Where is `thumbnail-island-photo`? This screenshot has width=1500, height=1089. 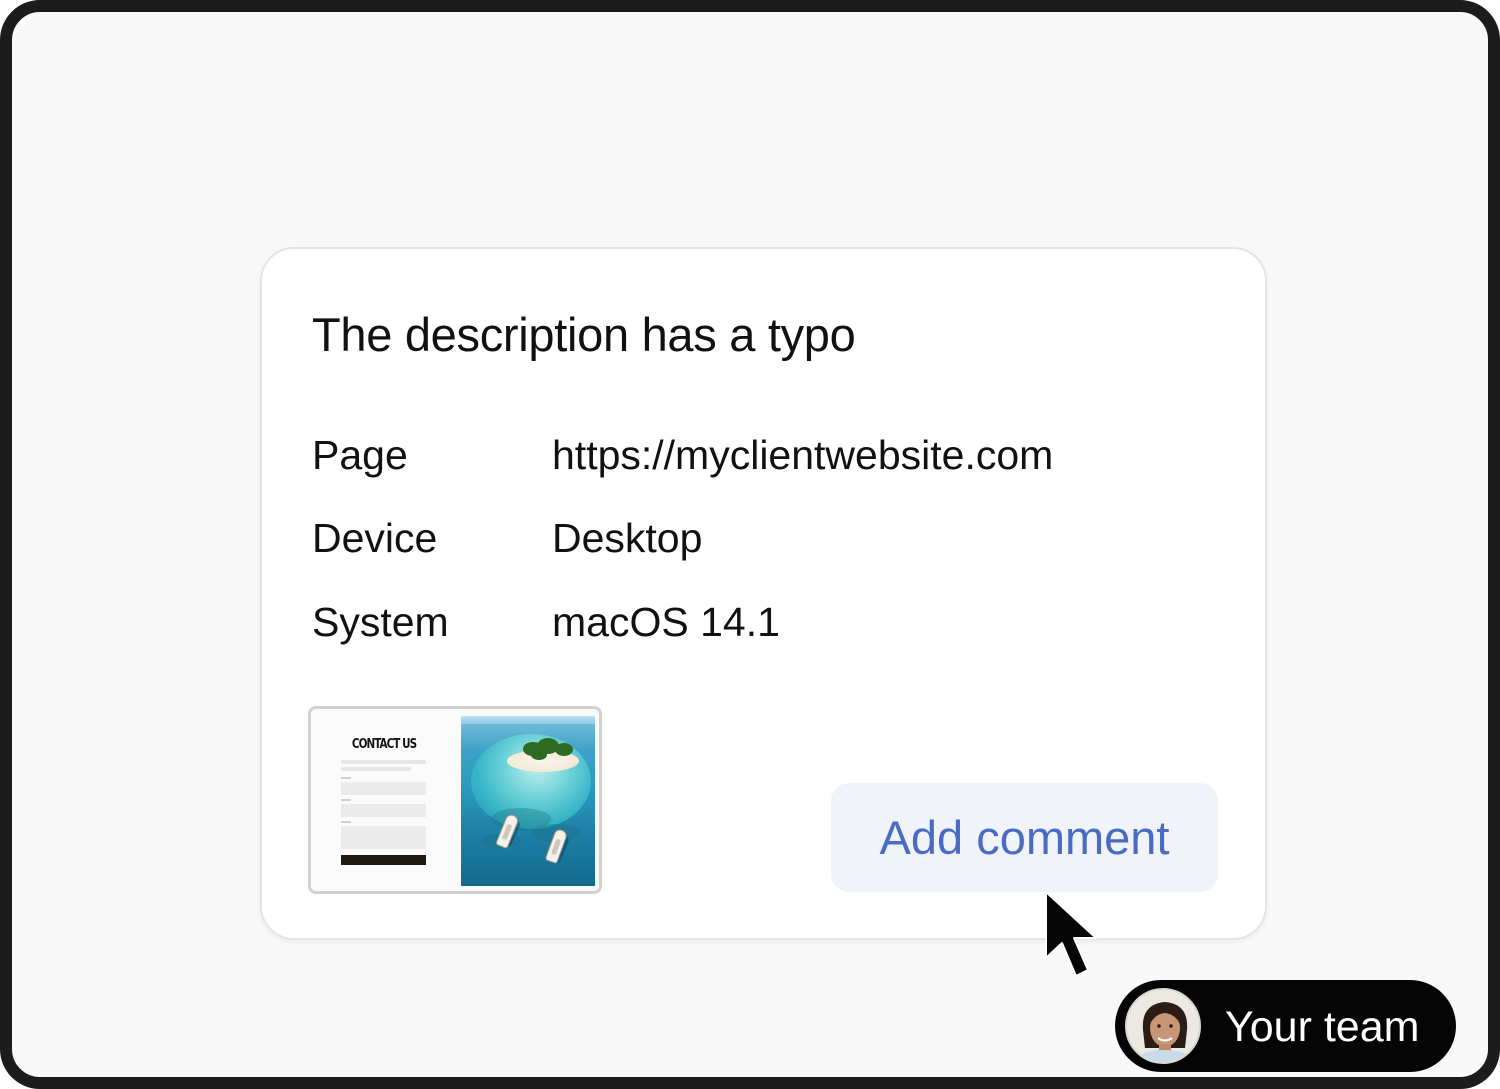
thumbnail-island-photo is located at coordinates (528, 801).